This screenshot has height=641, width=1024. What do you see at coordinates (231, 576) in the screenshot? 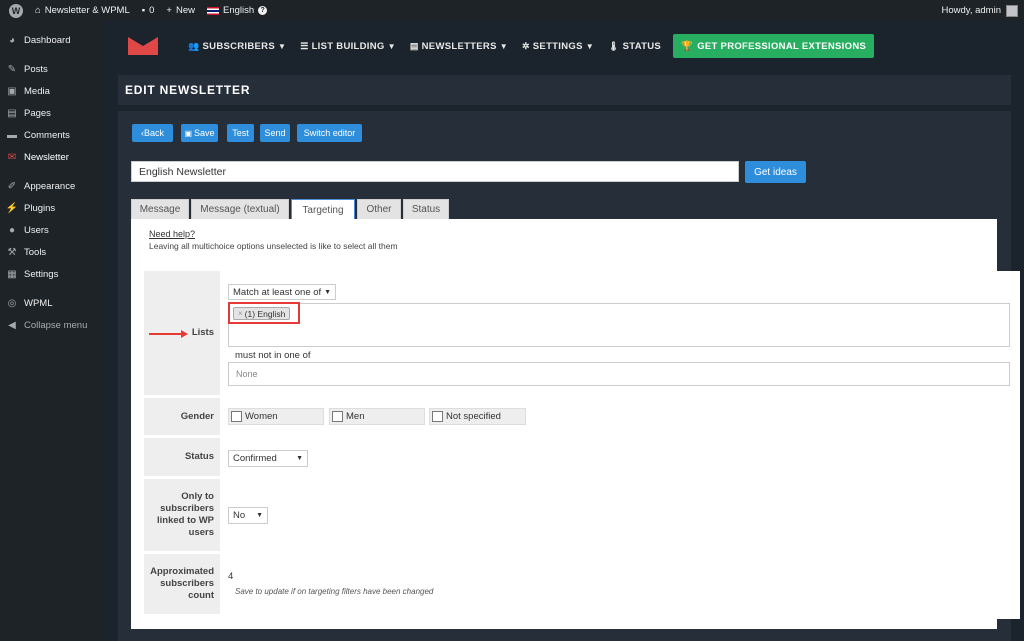
I see `subscriber-count: 4` at bounding box center [231, 576].